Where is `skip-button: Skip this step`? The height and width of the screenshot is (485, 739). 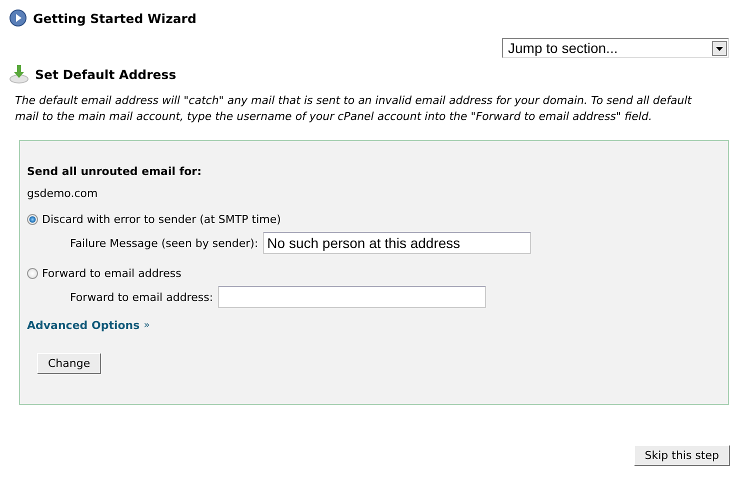 skip-button: Skip this step is located at coordinates (682, 455).